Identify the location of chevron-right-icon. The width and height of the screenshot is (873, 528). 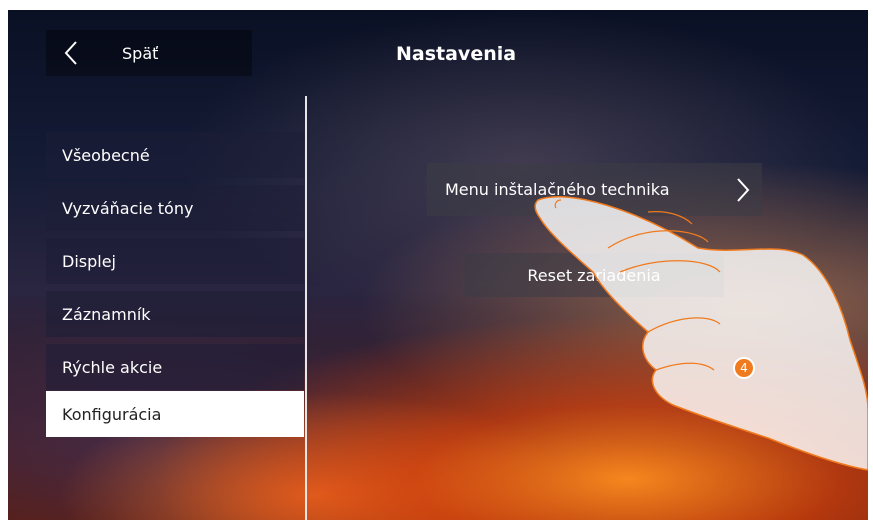
(743, 189).